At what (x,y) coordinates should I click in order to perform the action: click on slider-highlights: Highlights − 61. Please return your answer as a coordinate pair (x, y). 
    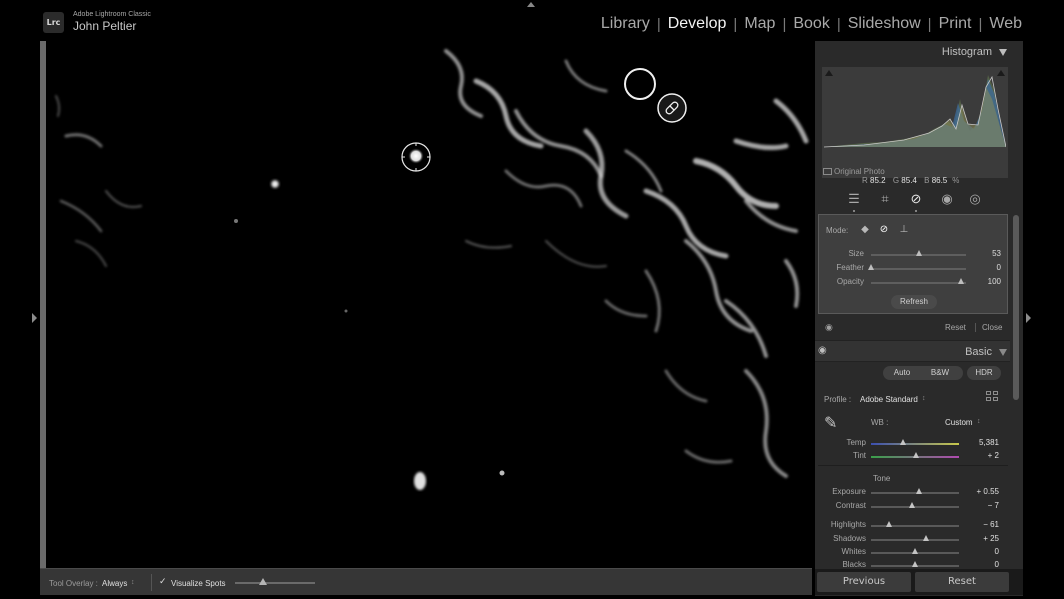
    Looking at the image, I should click on (912, 525).